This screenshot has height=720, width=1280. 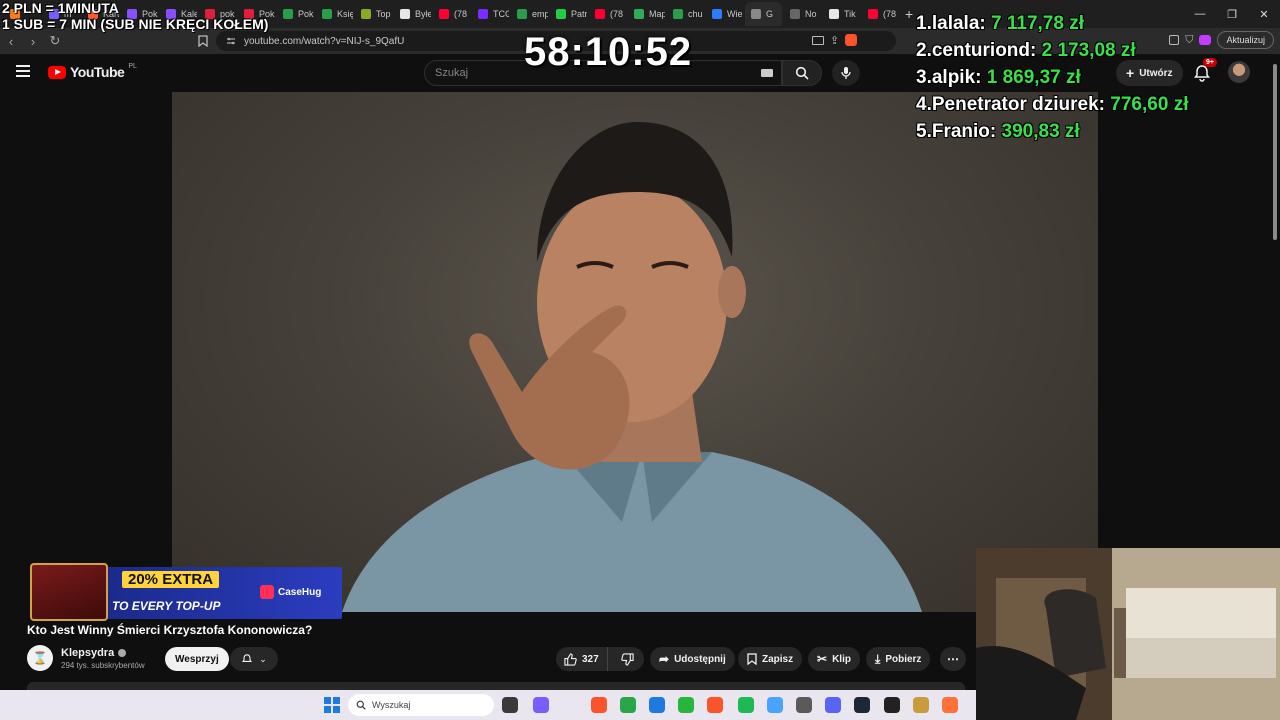 I want to click on more-actions-button: ⋯, so click(x=953, y=659).